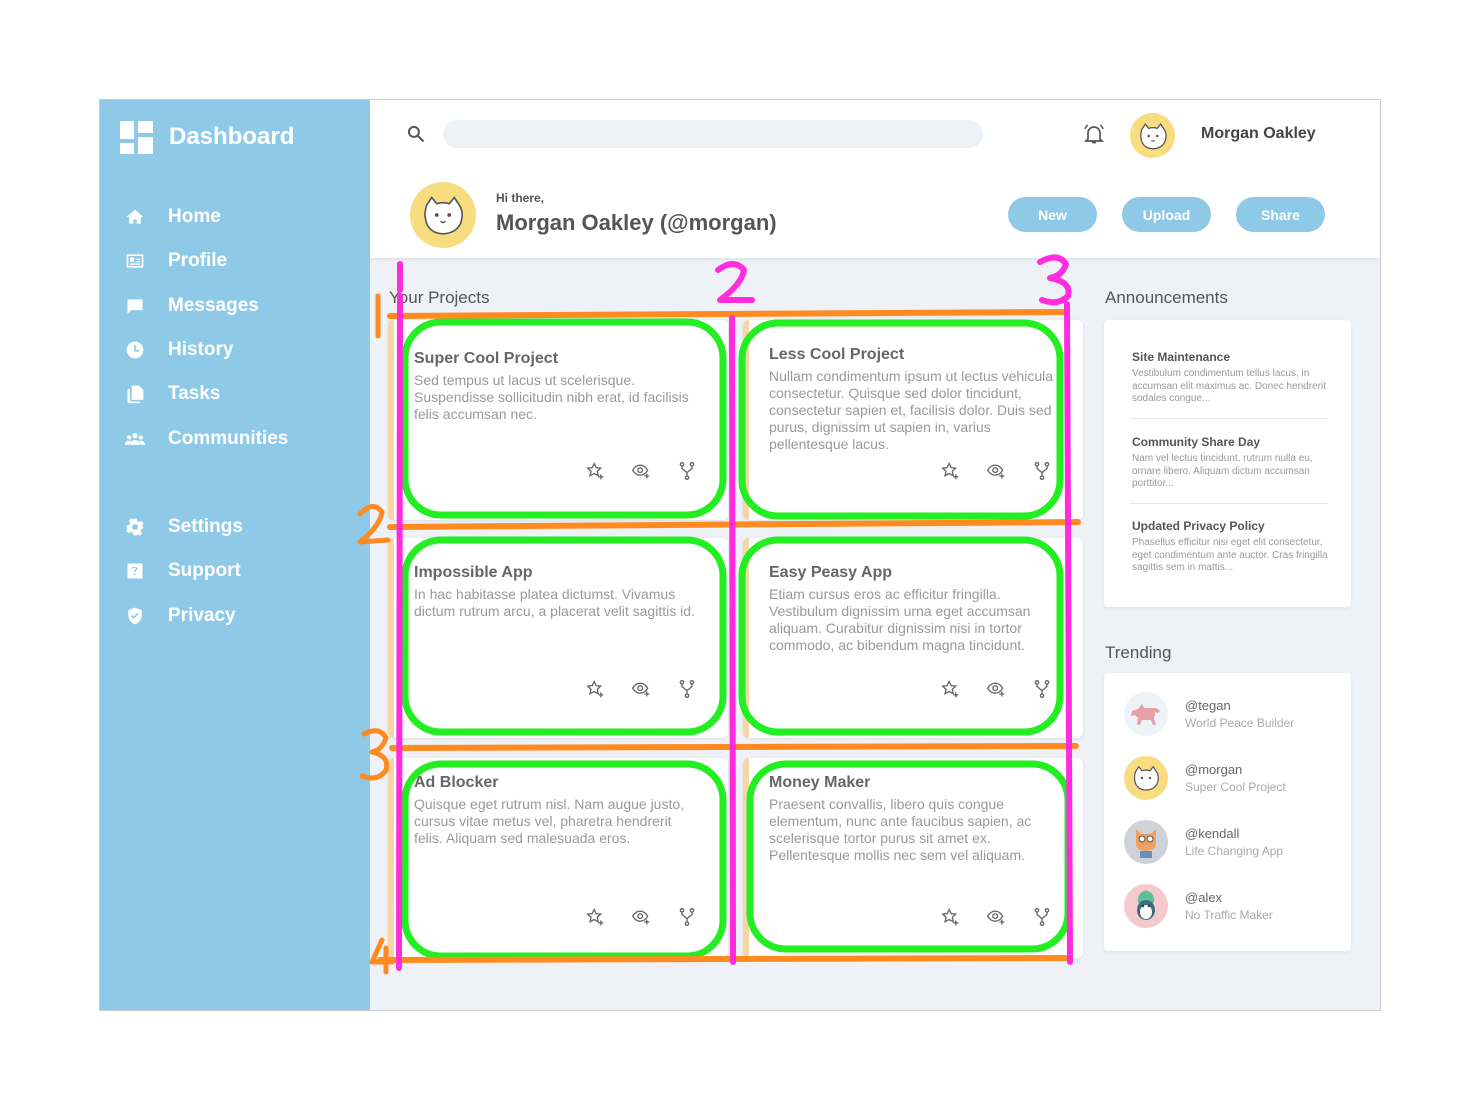 The height and width of the screenshot is (1110, 1480). I want to click on sidebar-item-home: Home, so click(239, 217).